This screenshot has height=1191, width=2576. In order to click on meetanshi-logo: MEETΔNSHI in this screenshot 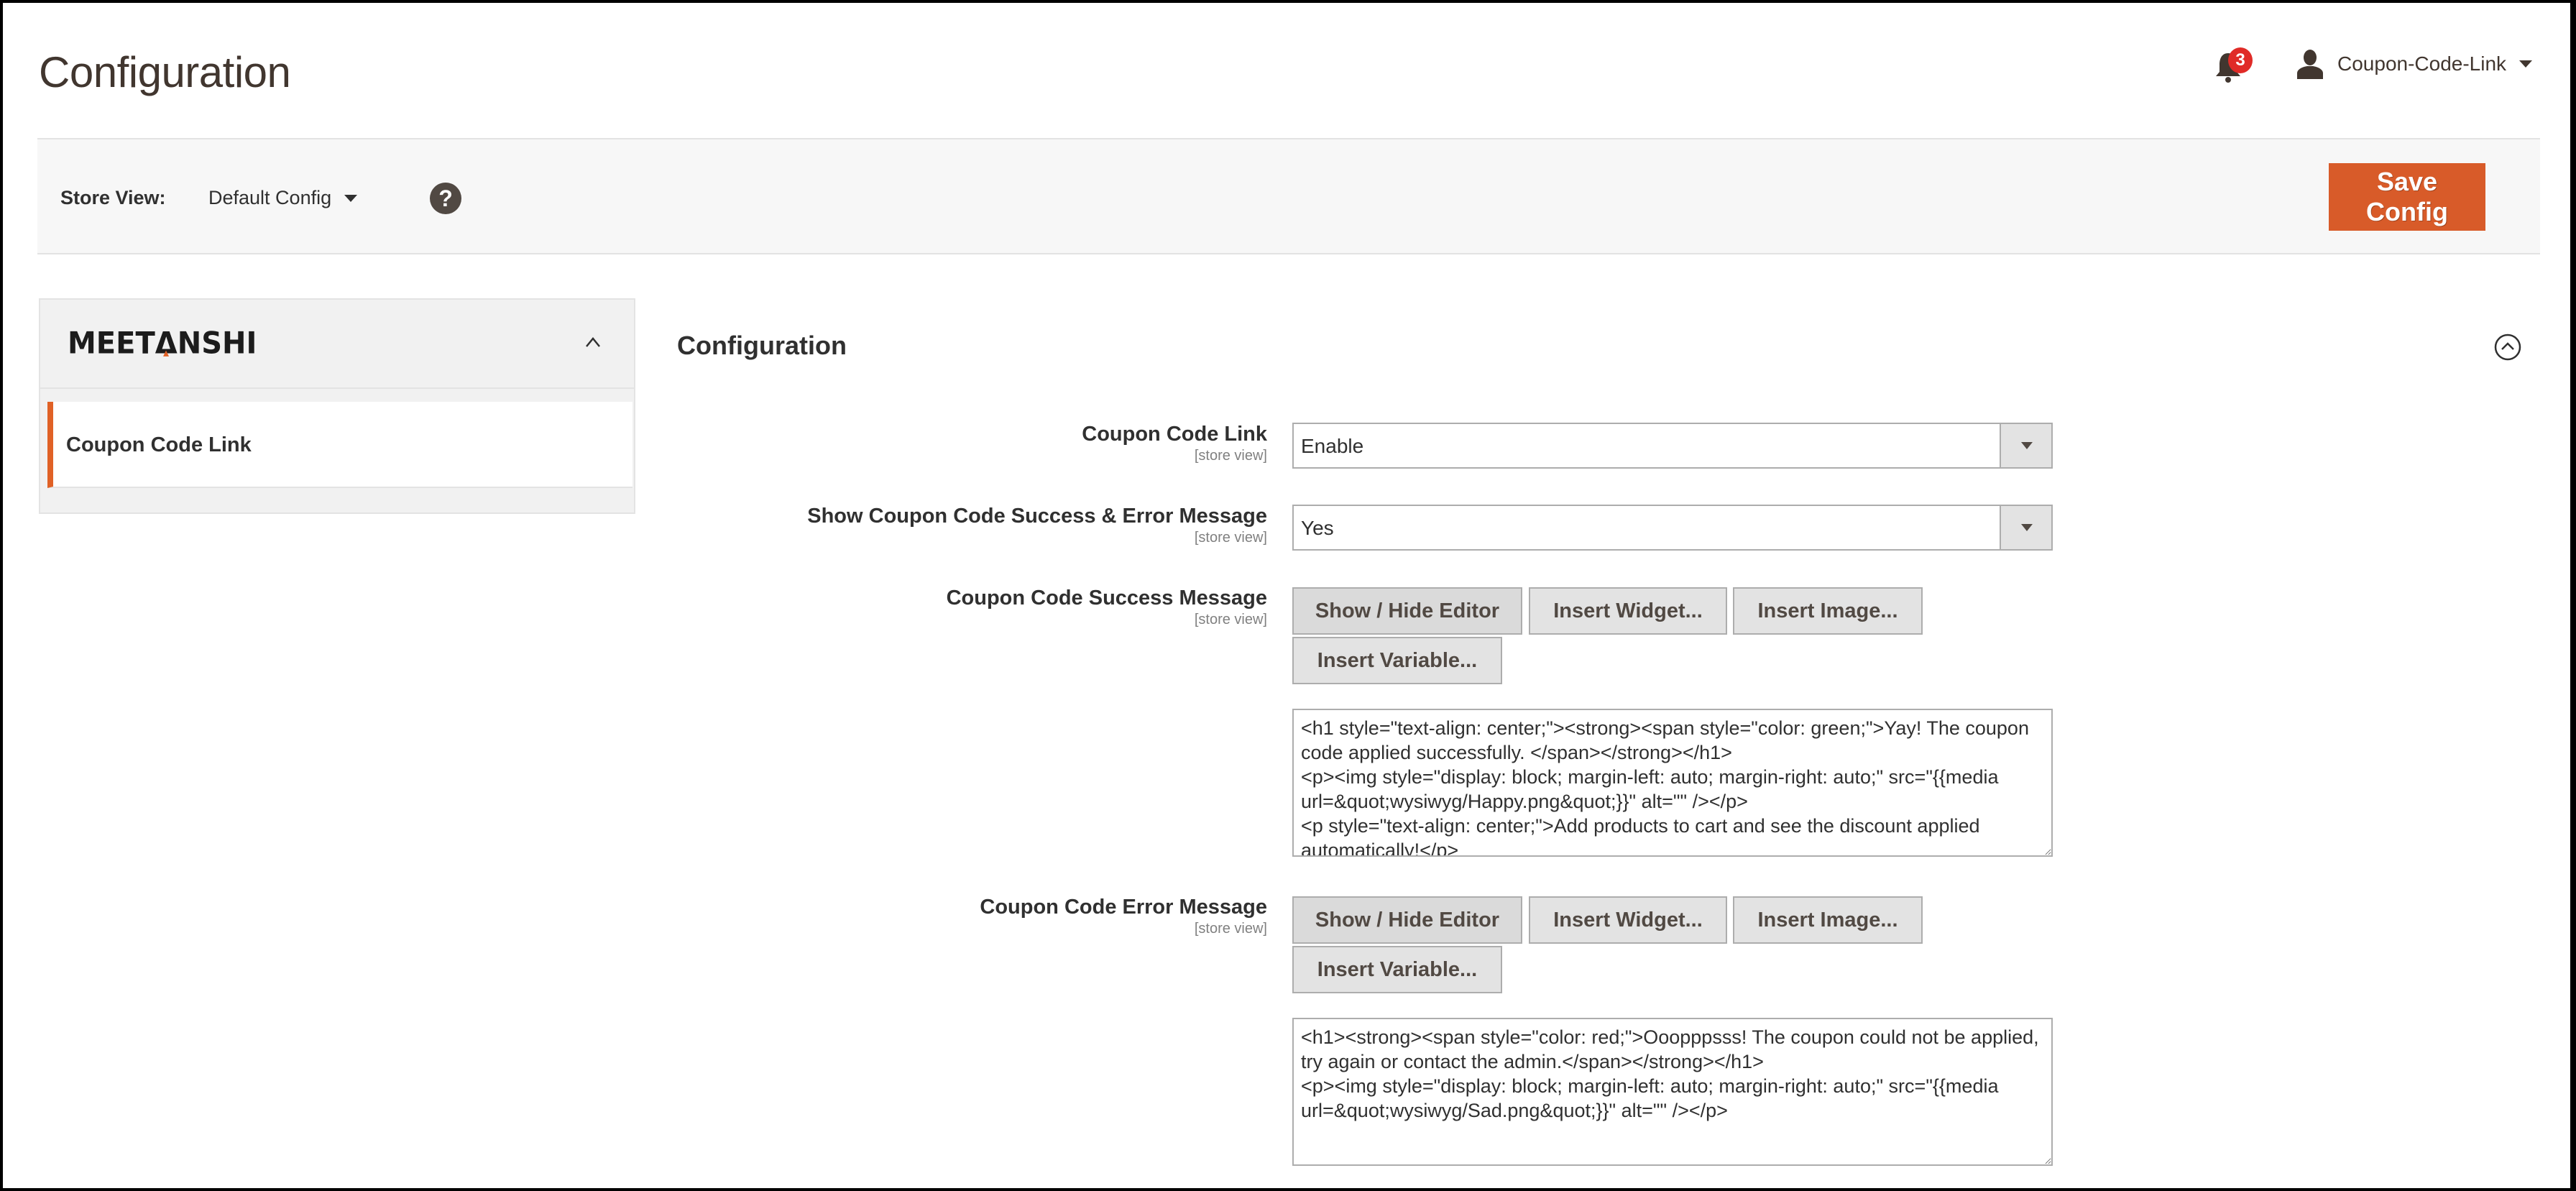, I will do `click(162, 344)`.